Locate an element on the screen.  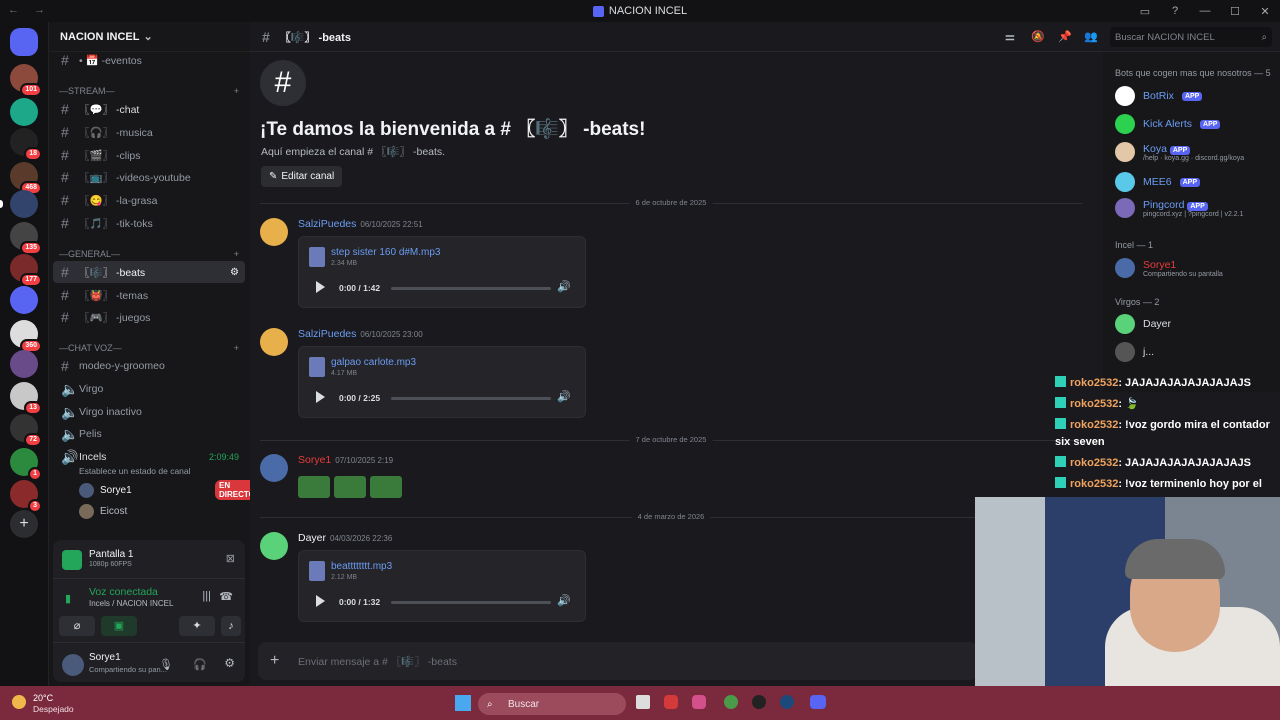
signal-icon: ▮ is located at coordinates (68, 598).